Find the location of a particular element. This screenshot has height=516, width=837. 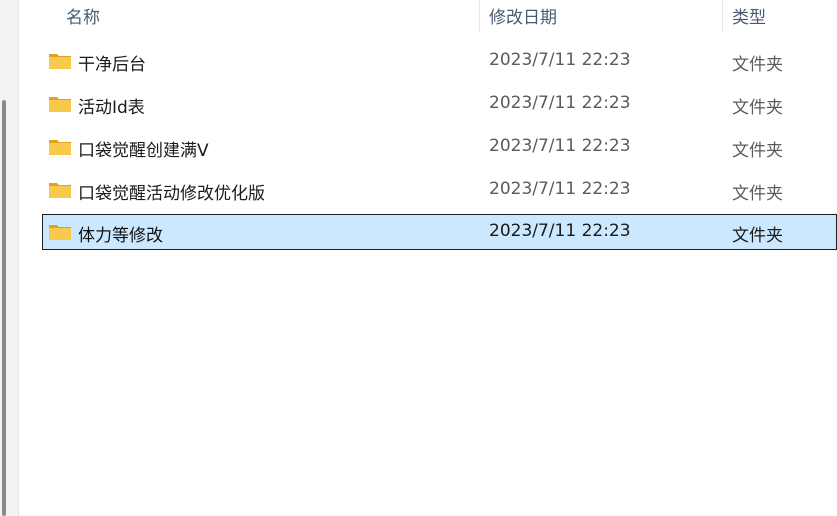

folder-name: 干净后台 is located at coordinates (112, 65).